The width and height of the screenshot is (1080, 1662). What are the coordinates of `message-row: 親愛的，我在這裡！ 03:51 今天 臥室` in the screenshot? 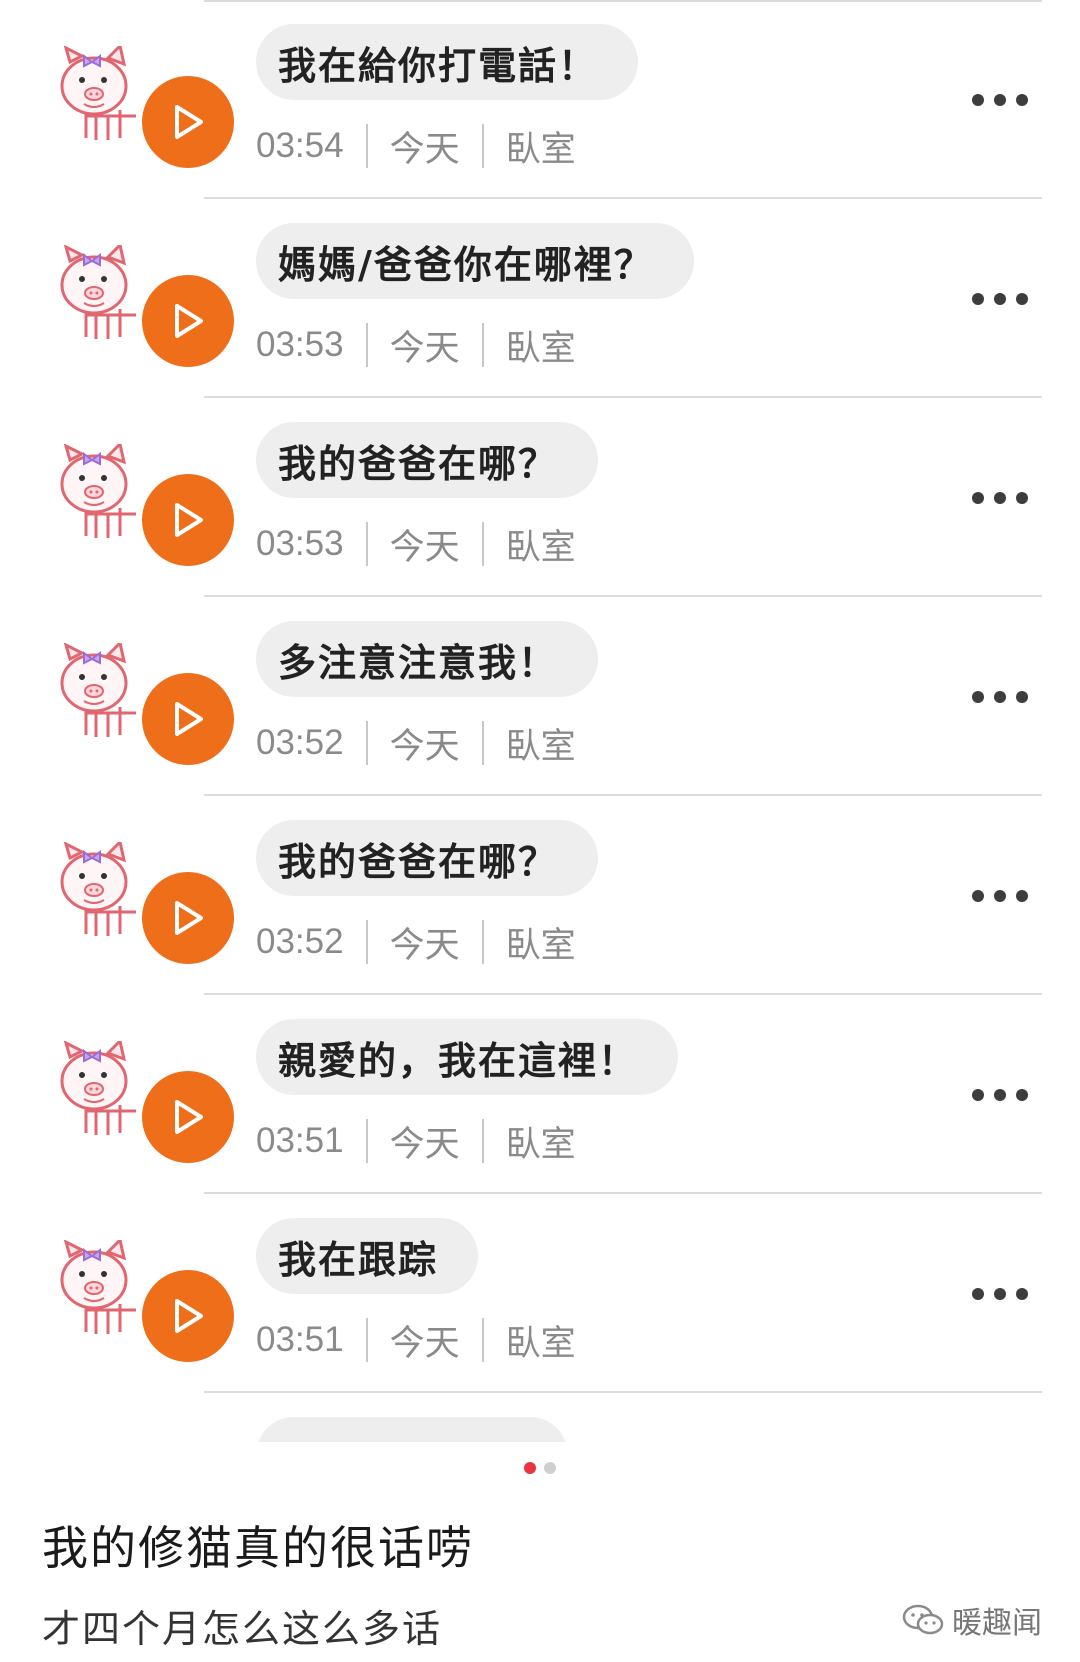 It's located at (540, 1094).